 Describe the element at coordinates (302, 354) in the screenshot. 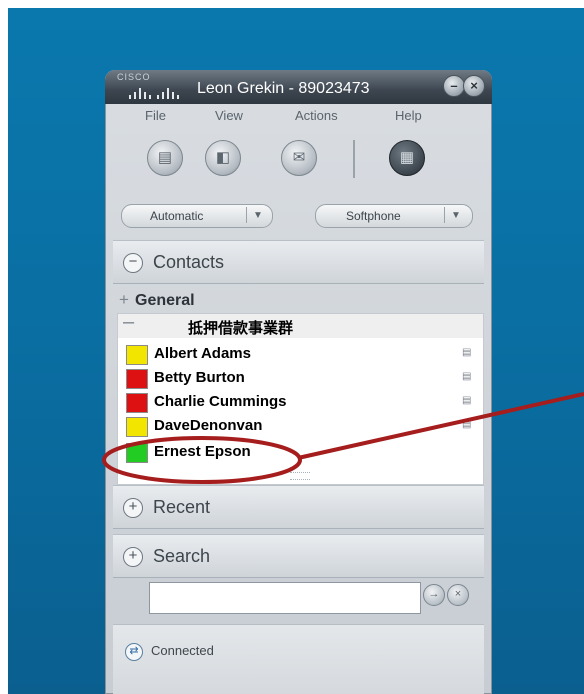

I see `contact-item: Albert Adams ▤` at that location.